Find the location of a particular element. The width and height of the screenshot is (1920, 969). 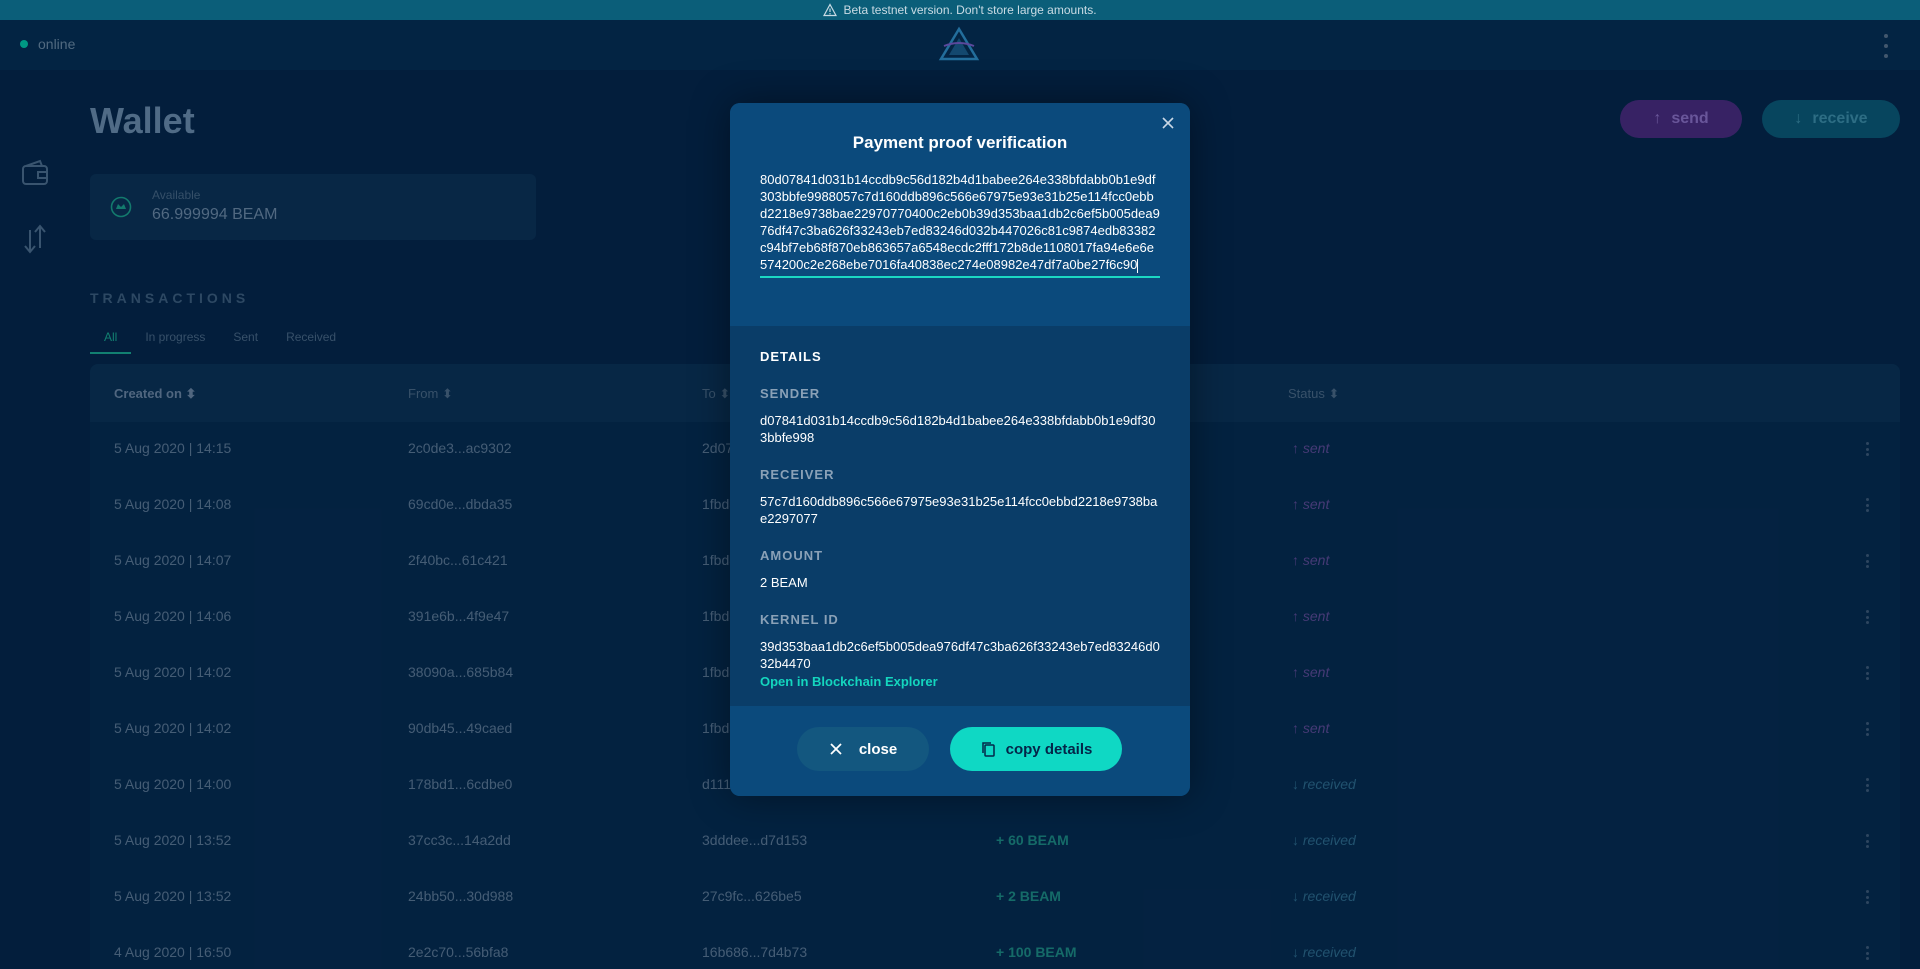

kernel-id-label: KERNEL ID is located at coordinates (799, 619).